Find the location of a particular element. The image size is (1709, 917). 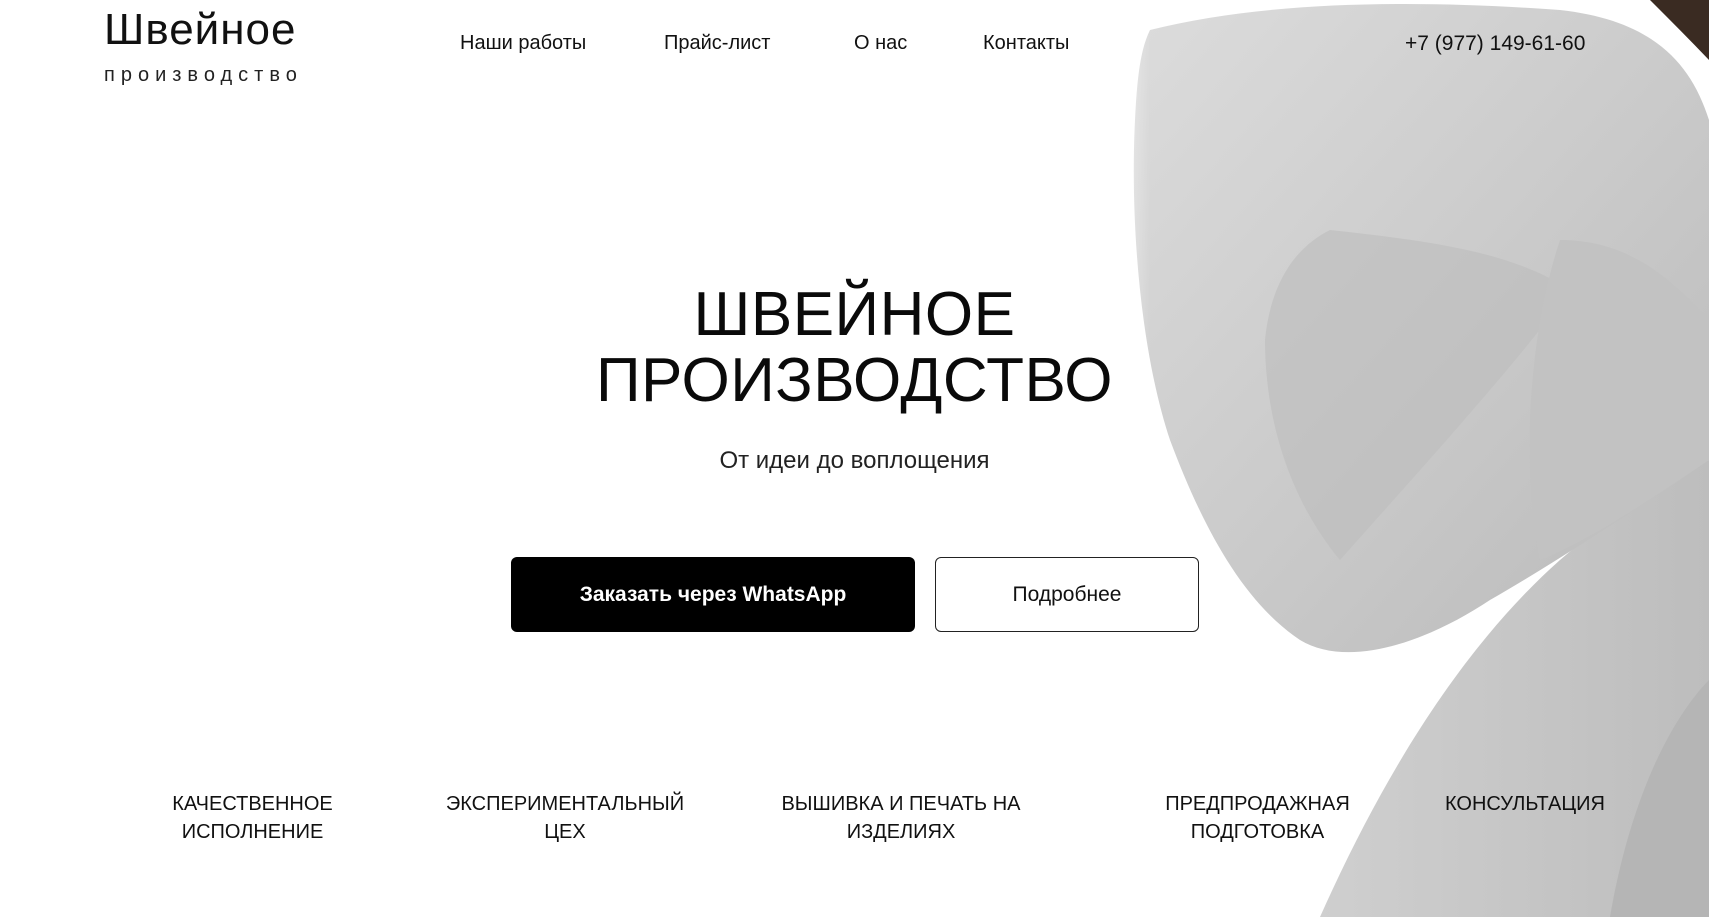

logo: Швейное производство is located at coordinates (203, 46).